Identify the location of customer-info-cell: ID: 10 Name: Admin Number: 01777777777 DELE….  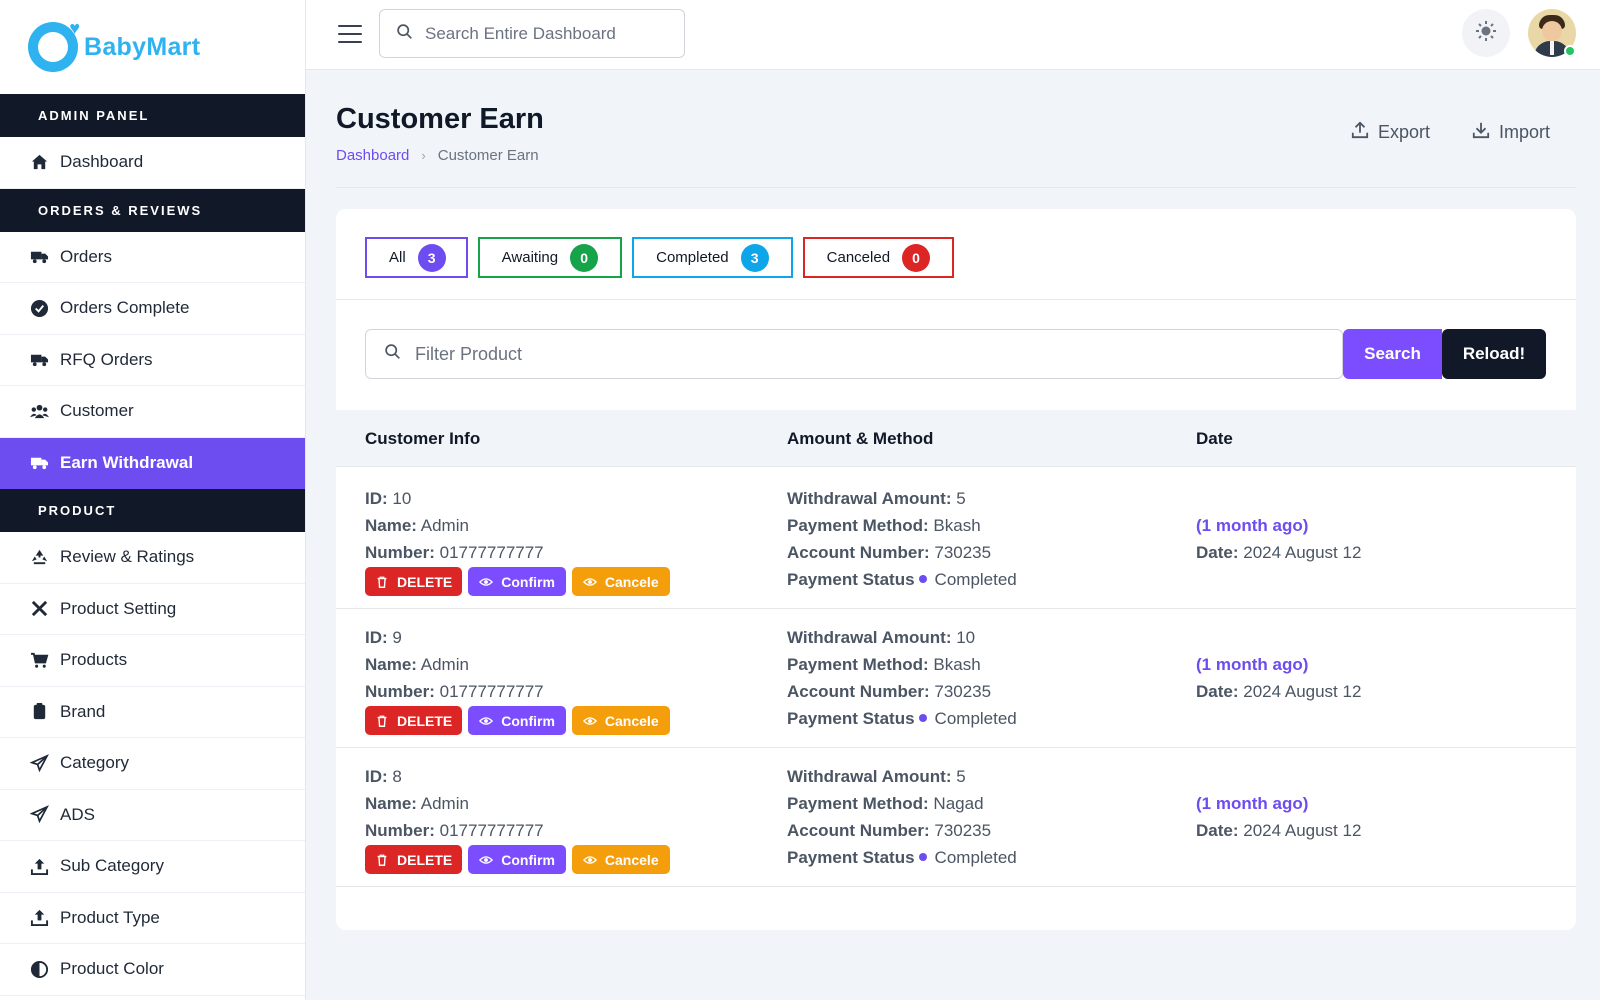
(517, 540).